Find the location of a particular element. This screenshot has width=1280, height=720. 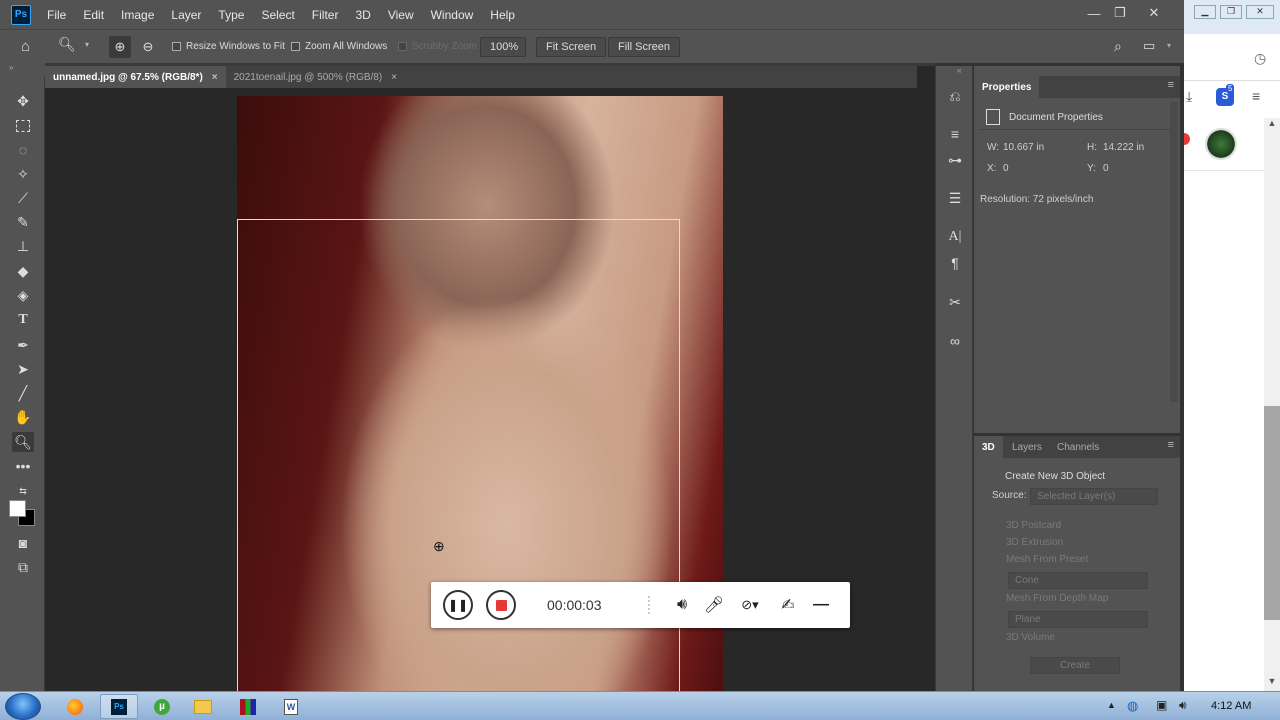

option-3d-volume: 3D Volume is located at coordinates (1030, 637).